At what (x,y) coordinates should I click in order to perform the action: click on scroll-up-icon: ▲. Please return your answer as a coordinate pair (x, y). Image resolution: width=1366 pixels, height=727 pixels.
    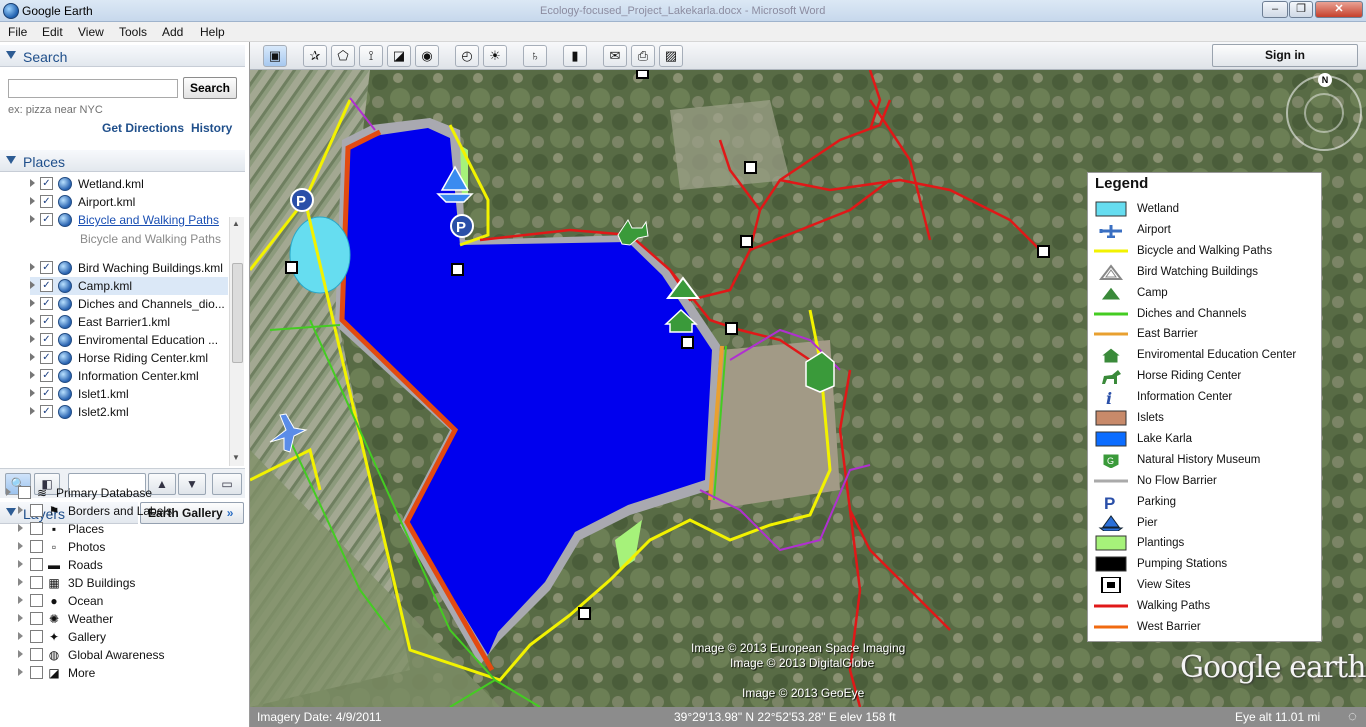
    Looking at the image, I should click on (236, 223).